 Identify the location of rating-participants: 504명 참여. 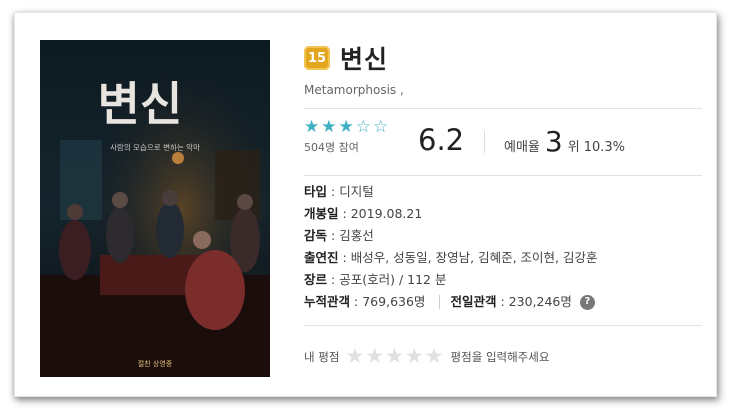
(331, 147).